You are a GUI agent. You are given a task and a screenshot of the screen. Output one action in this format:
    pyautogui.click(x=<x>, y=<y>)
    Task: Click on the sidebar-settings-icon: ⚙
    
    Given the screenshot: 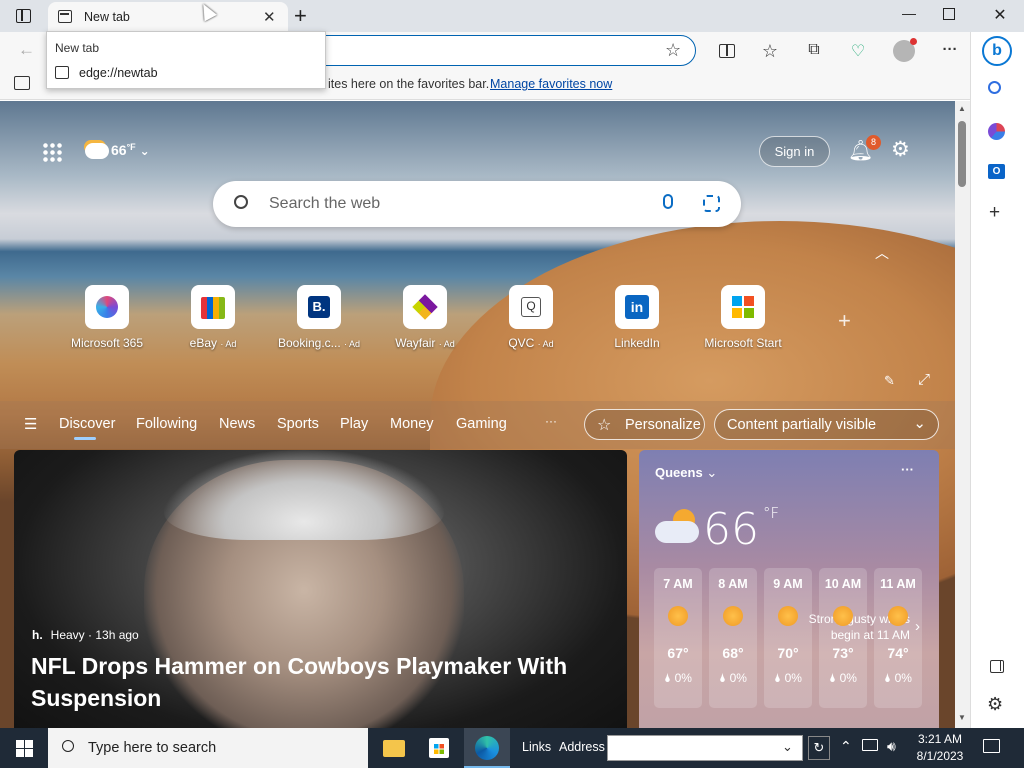 What is the action you would take?
    pyautogui.click(x=995, y=704)
    